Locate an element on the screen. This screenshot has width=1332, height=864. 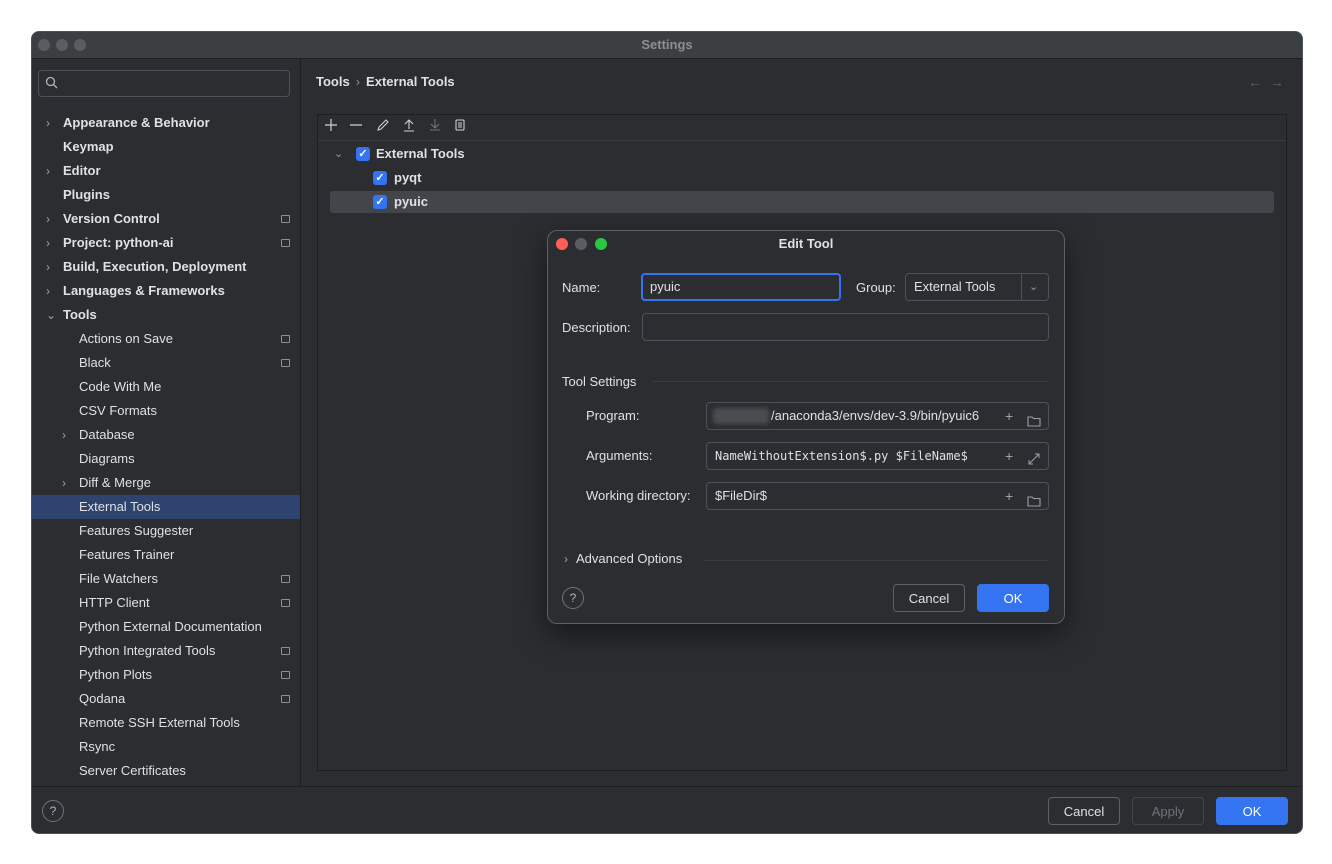
sidebar-item-languages-frameworks: › Languages & Frameworks is located at coordinates (166, 291).